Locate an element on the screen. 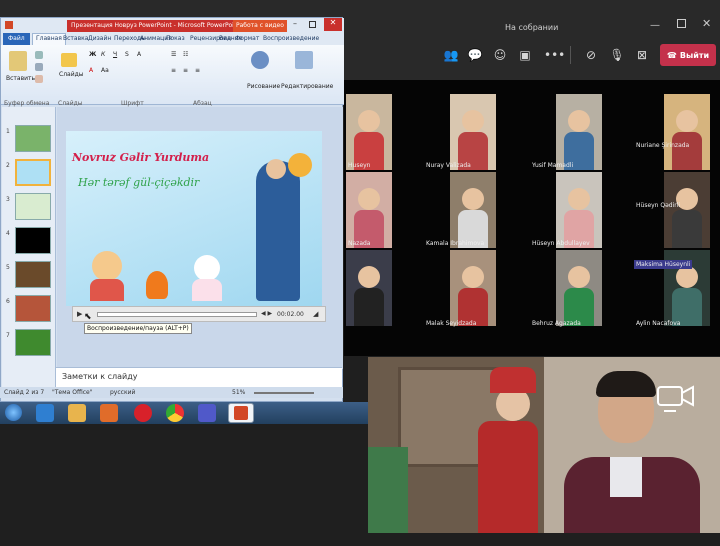  start-button is located at coordinates (13, 412).